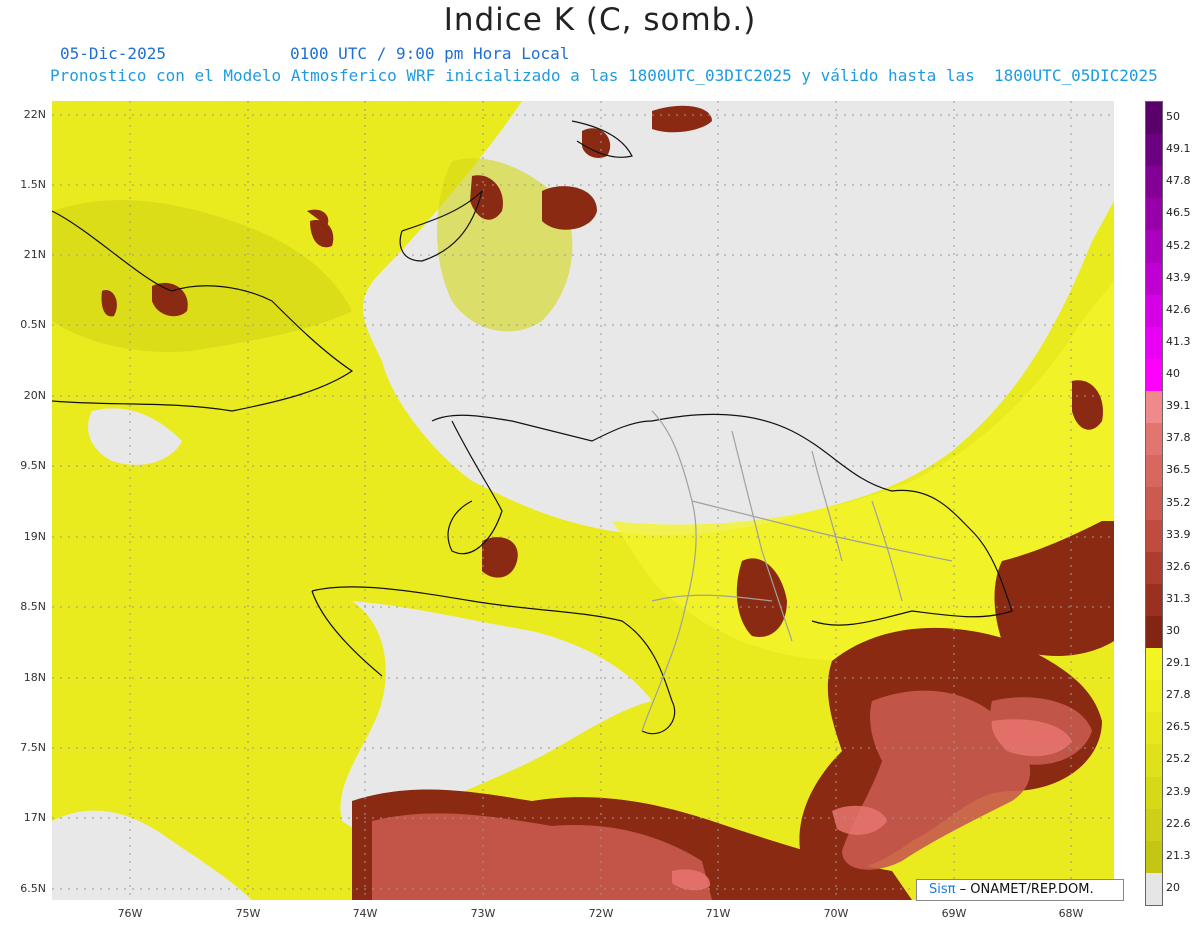  What do you see at coordinates (1178, 341) in the screenshot?
I see `colorbar-label: 41.3` at bounding box center [1178, 341].